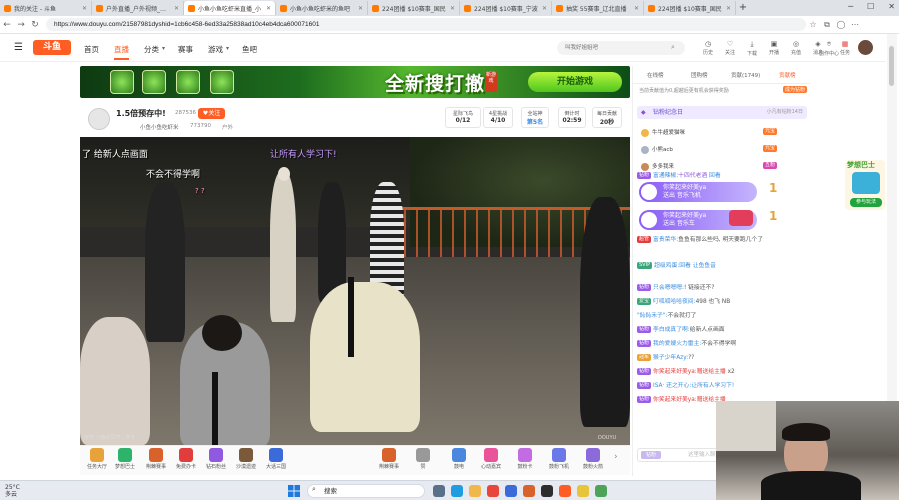 Image resolution: width=899 pixels, height=500 pixels. I want to click on history-button: ◷ 历史, so click(708, 48).